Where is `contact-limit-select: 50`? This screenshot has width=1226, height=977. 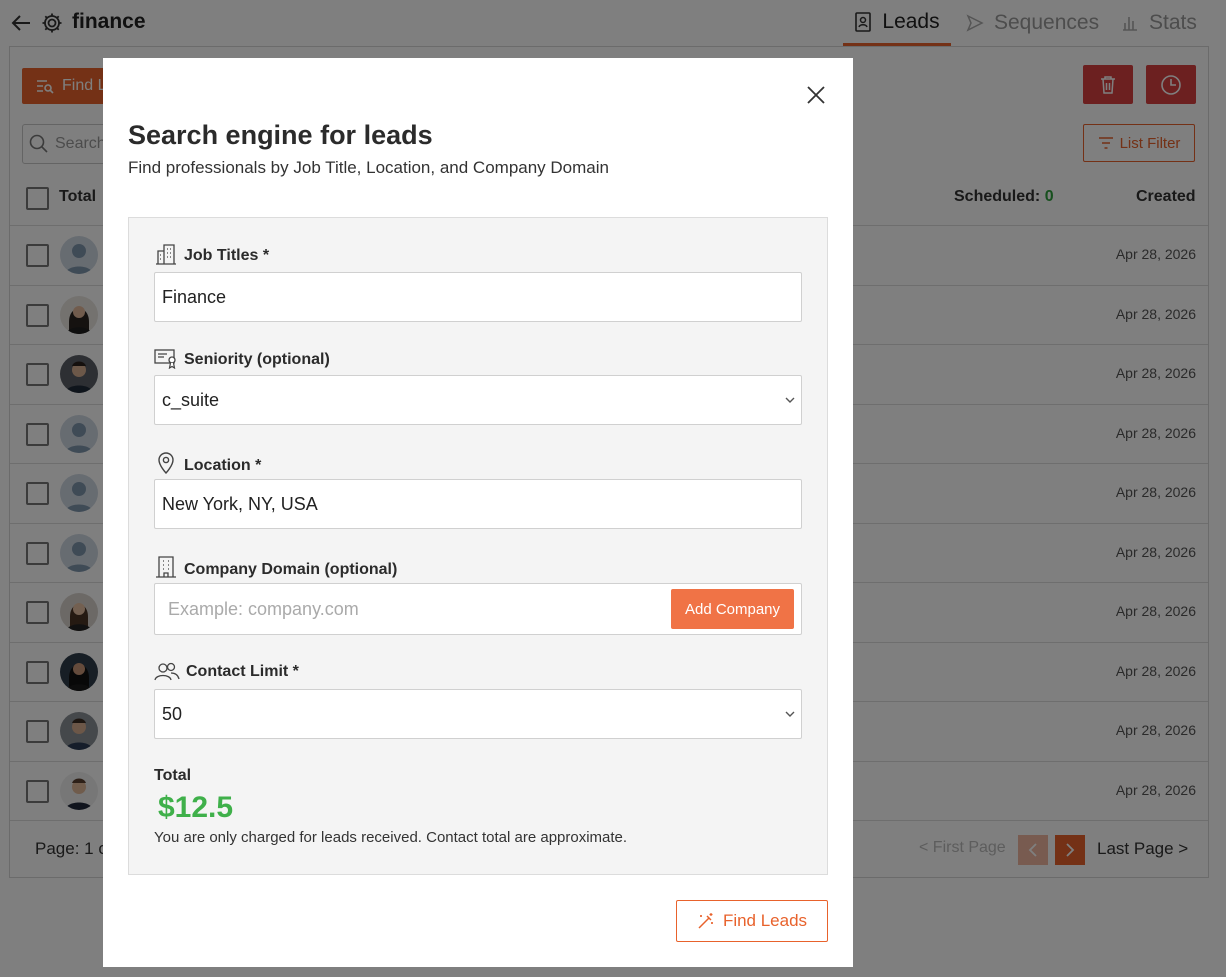
contact-limit-select: 50 is located at coordinates (478, 714).